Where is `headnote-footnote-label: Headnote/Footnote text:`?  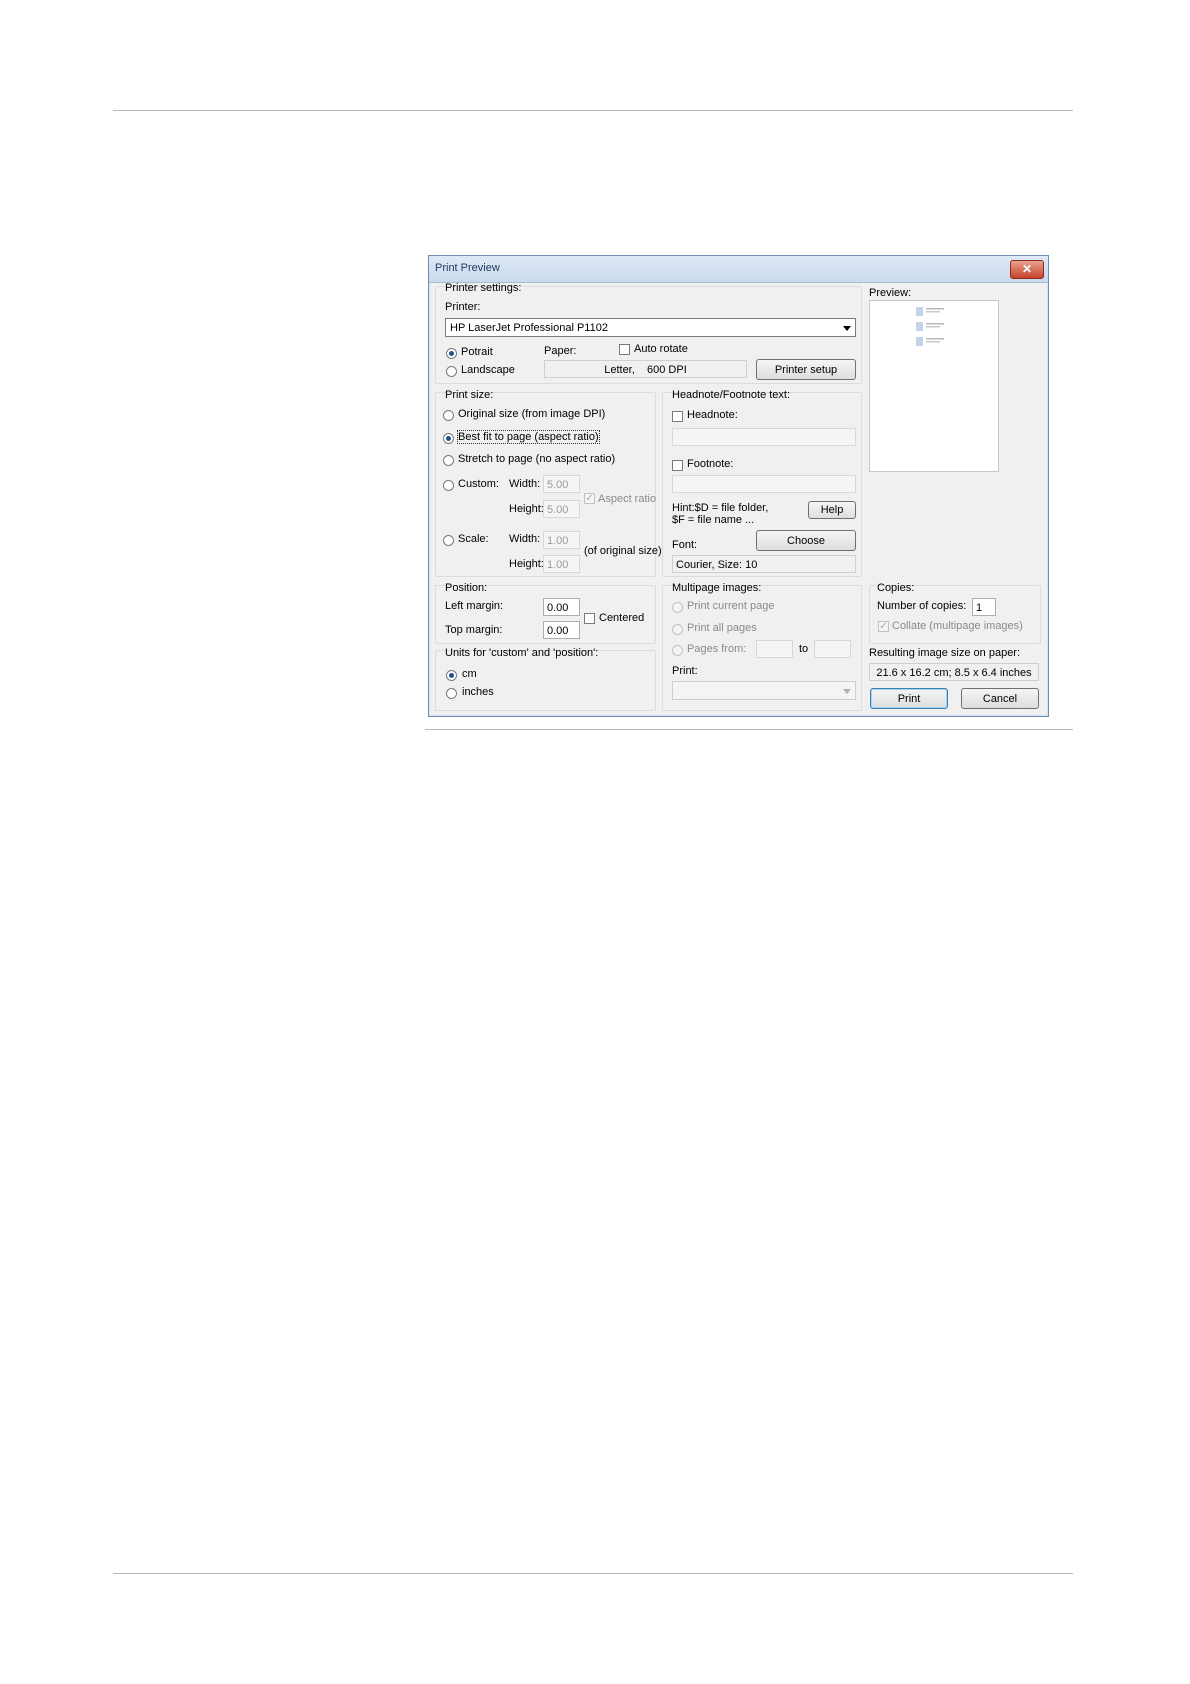
headnote-footnote-label: Headnote/Footnote text: is located at coordinates (731, 395).